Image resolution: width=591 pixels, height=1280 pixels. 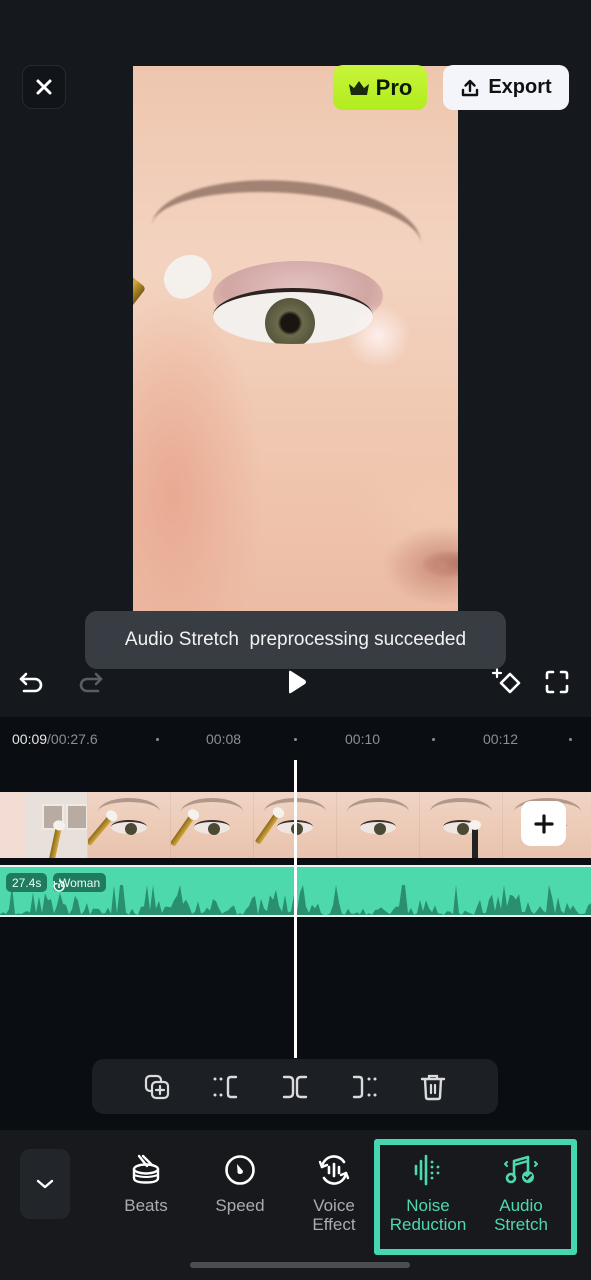 I want to click on toast-message: Audio Stretch preprocessing succeeded, so click(x=295, y=640).